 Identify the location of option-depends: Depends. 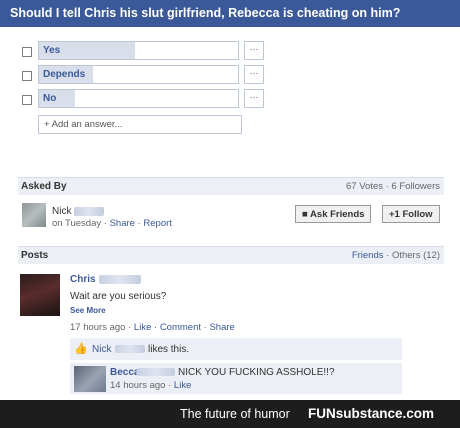
(138, 74).